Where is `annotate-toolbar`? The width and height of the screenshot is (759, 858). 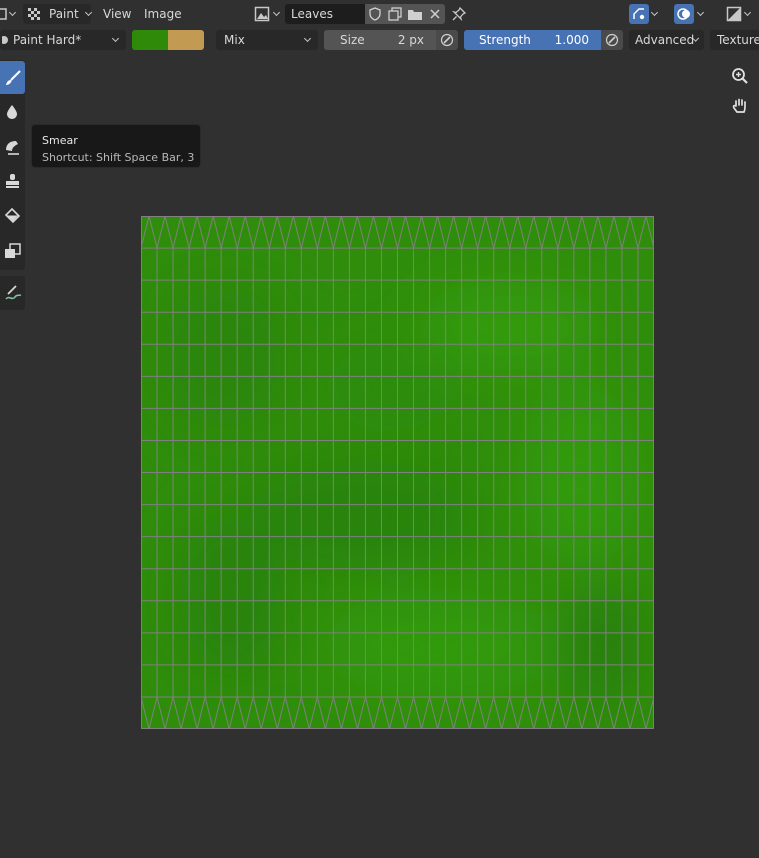
annotate-toolbar is located at coordinates (12, 293).